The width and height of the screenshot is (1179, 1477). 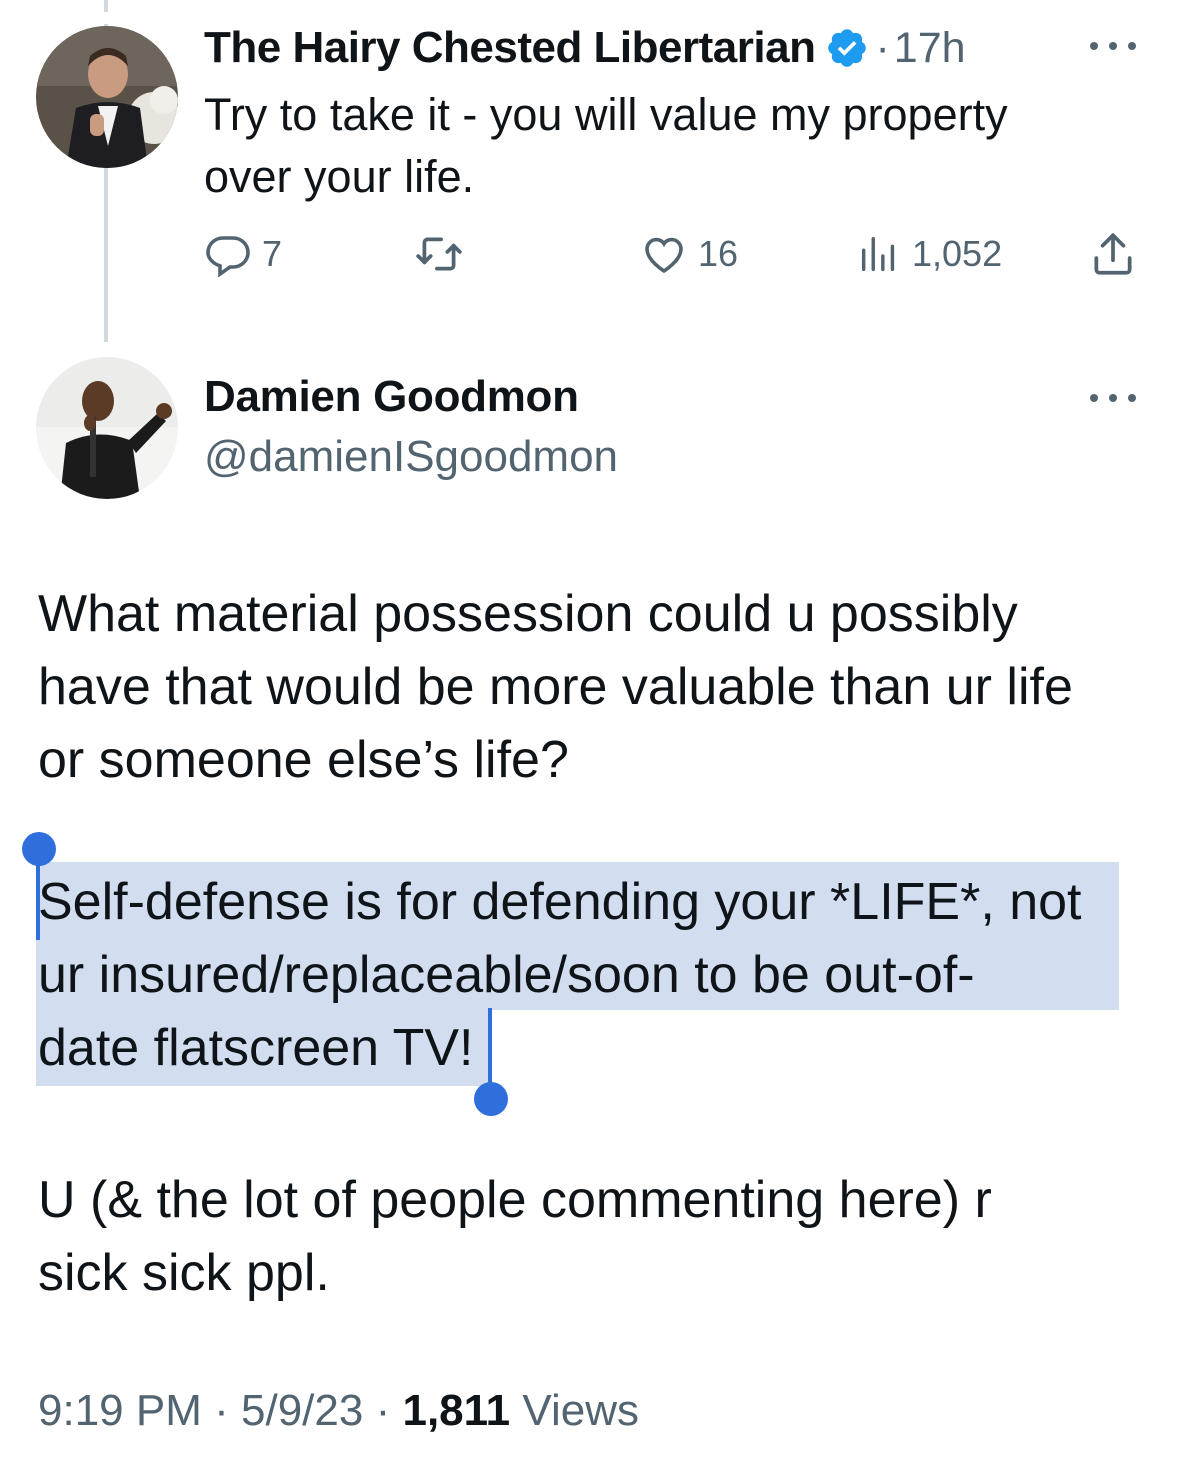 I want to click on bar-chart-icon, so click(x=879, y=254).